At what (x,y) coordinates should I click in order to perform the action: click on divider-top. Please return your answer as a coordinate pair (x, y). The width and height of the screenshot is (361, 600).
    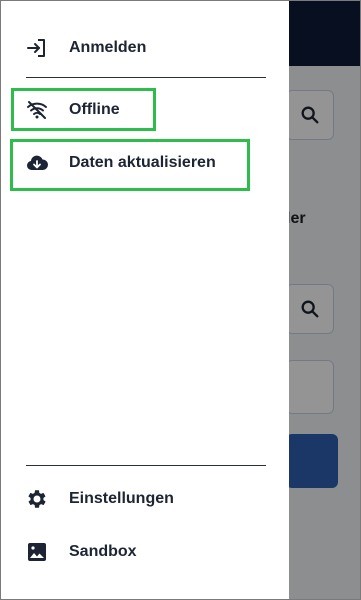
    Looking at the image, I should click on (146, 77).